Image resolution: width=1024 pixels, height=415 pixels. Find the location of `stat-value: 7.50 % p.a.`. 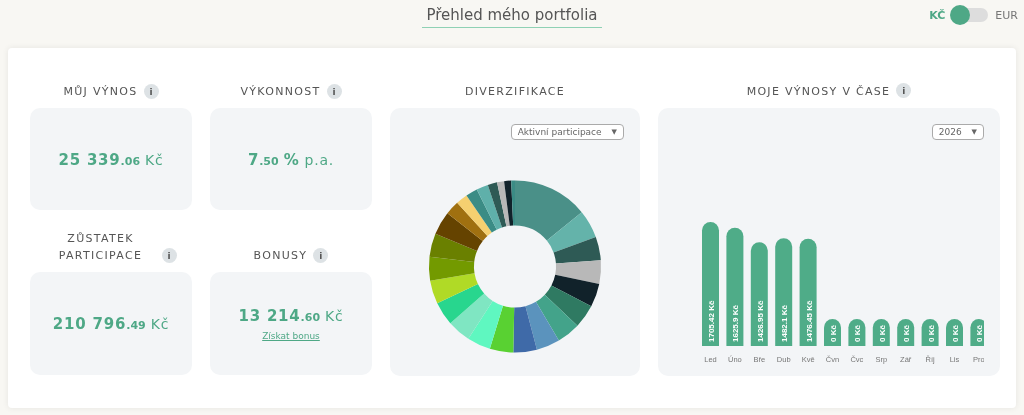

stat-value: 7.50 % p.a. is located at coordinates (291, 159).